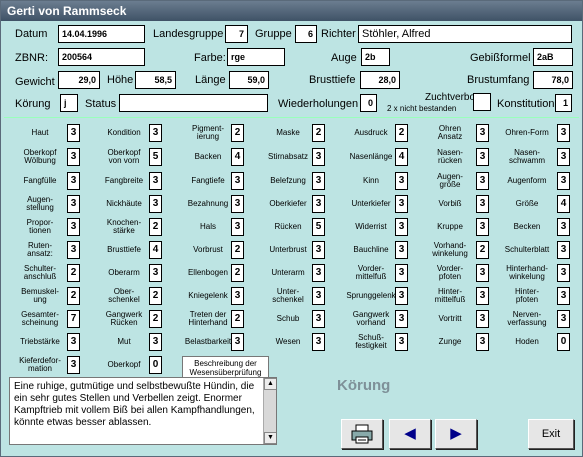 This screenshot has width=583, height=457. Describe the element at coordinates (375, 57) in the screenshot. I see `auge-field: 2b` at that location.